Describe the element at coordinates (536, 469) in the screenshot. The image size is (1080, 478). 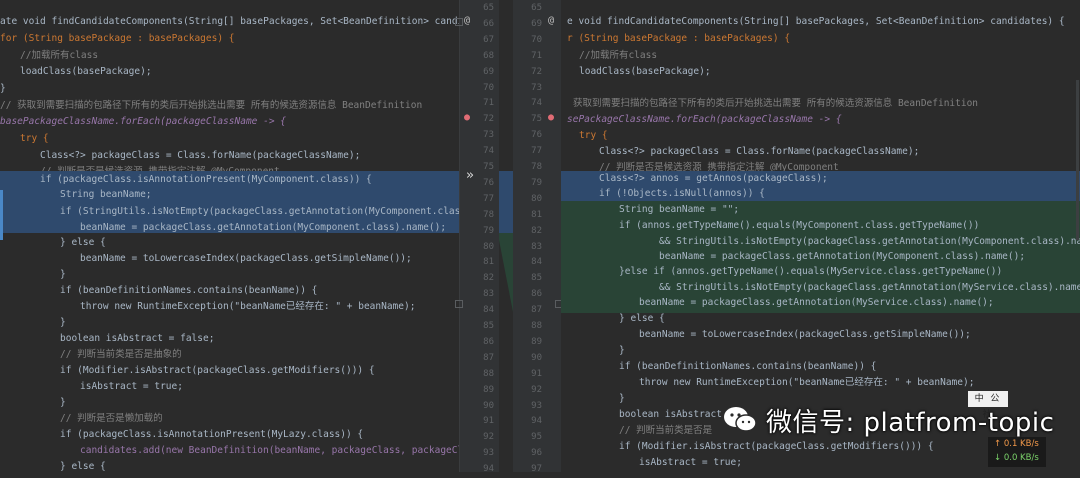
I see `line-number: 97` at that location.